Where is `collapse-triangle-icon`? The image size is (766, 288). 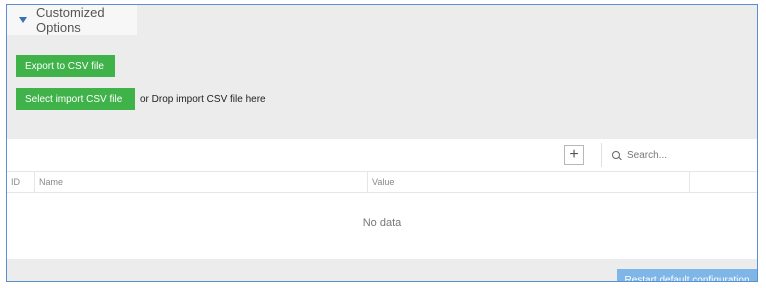
collapse-triangle-icon is located at coordinates (23, 20).